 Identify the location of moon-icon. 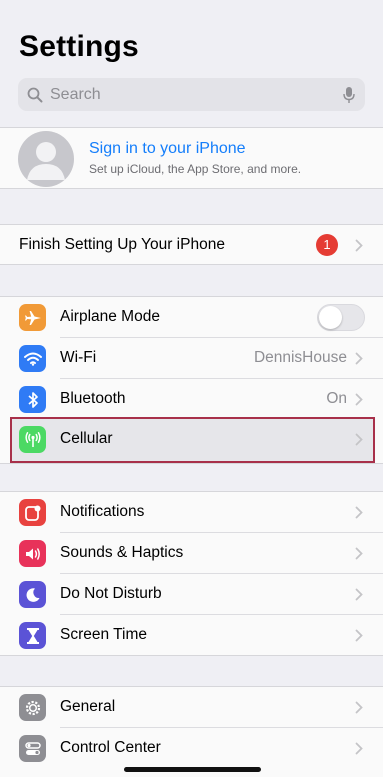
(32, 594).